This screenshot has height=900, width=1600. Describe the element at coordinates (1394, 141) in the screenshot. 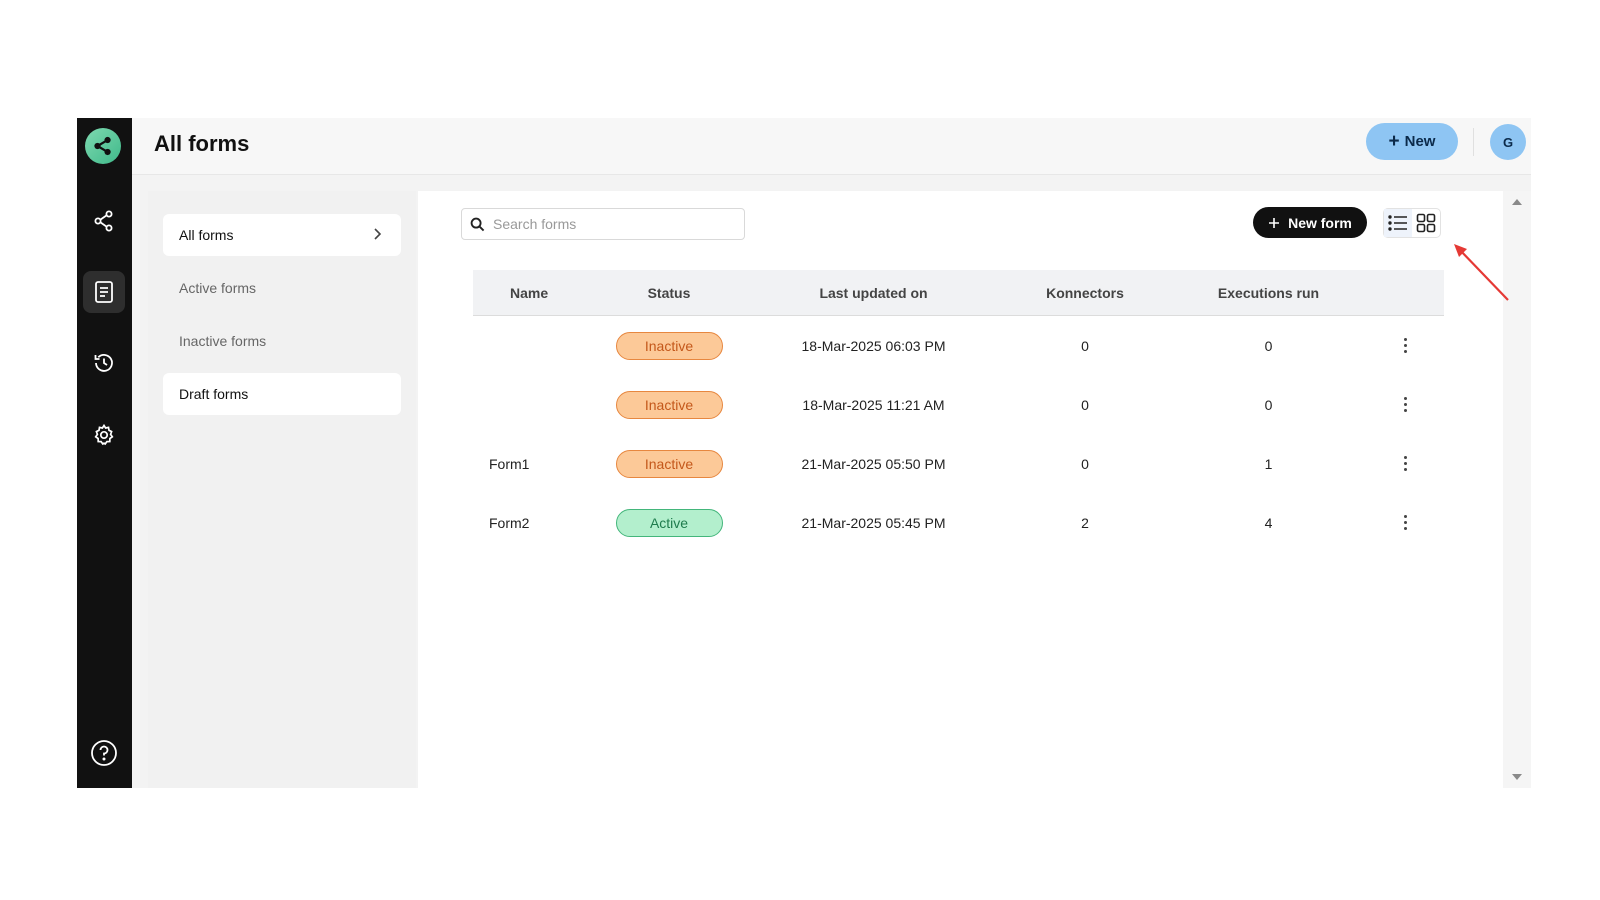

I see `plus-icon: +` at that location.